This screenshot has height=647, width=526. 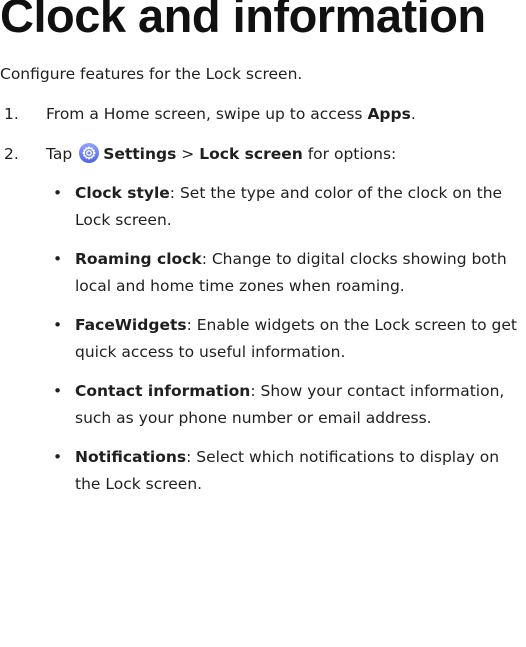 What do you see at coordinates (131, 457) in the screenshot?
I see `option-term: Notifications` at bounding box center [131, 457].